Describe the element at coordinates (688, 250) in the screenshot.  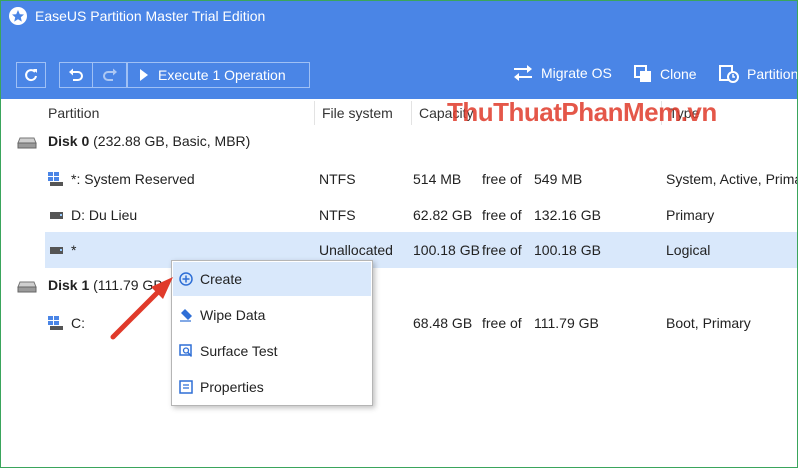
I see `partition-type: Logical` at that location.